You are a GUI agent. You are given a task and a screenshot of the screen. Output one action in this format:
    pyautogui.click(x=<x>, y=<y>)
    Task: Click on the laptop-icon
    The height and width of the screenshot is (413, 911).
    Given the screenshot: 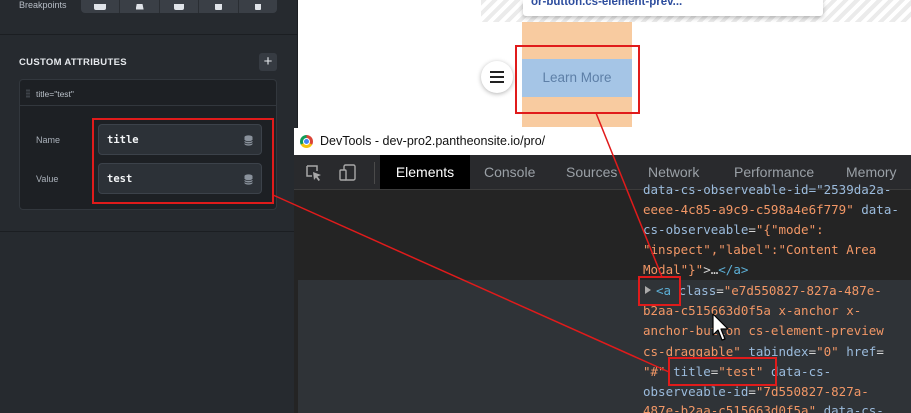 What is the action you would take?
    pyautogui.click(x=139, y=6)
    